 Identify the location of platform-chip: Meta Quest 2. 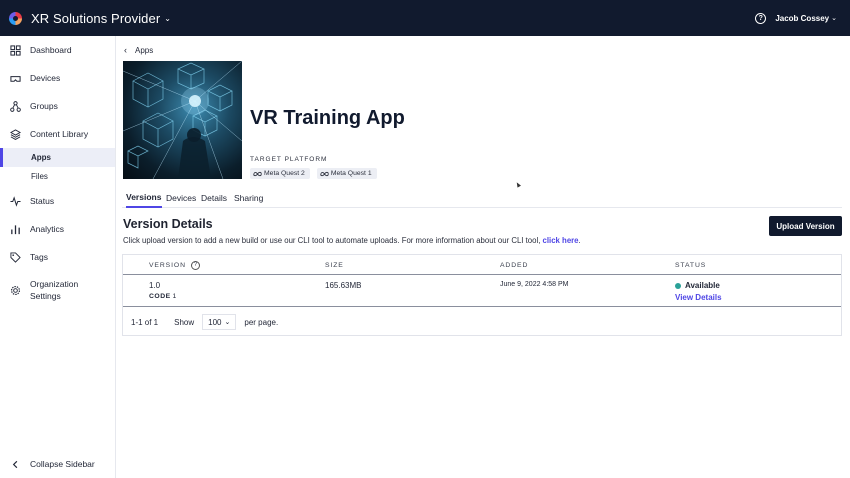
(280, 173).